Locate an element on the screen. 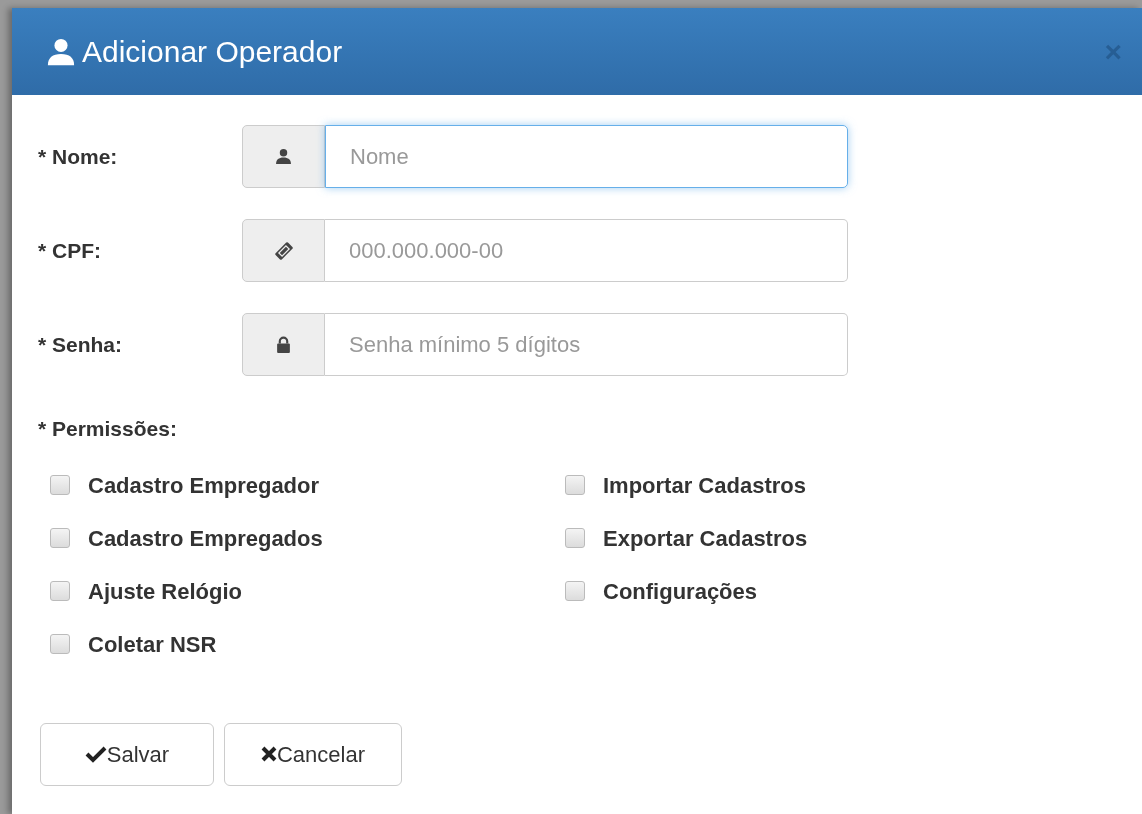 This screenshot has height=814, width=1142. input-field: Senha mínimo 5 dígitos is located at coordinates (586, 344).